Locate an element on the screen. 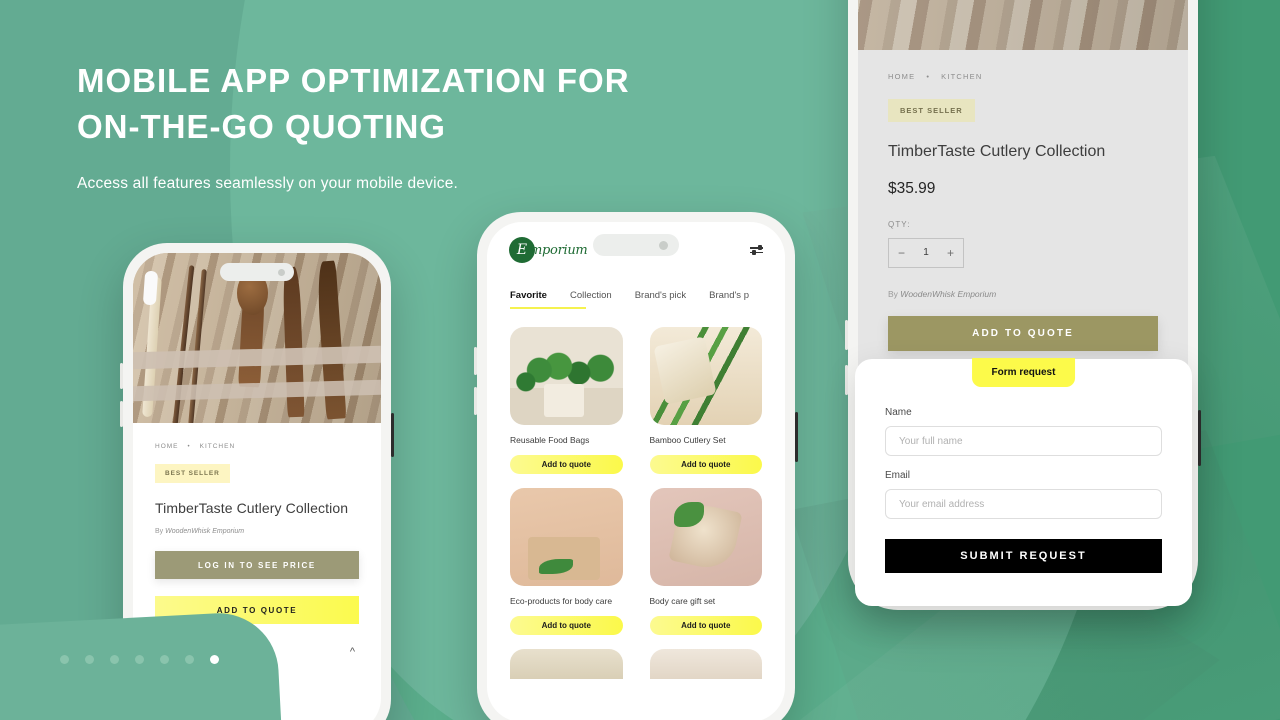 The height and width of the screenshot is (720, 1280). submit-request-button: SUBMIT REQUEST is located at coordinates (1023, 556).